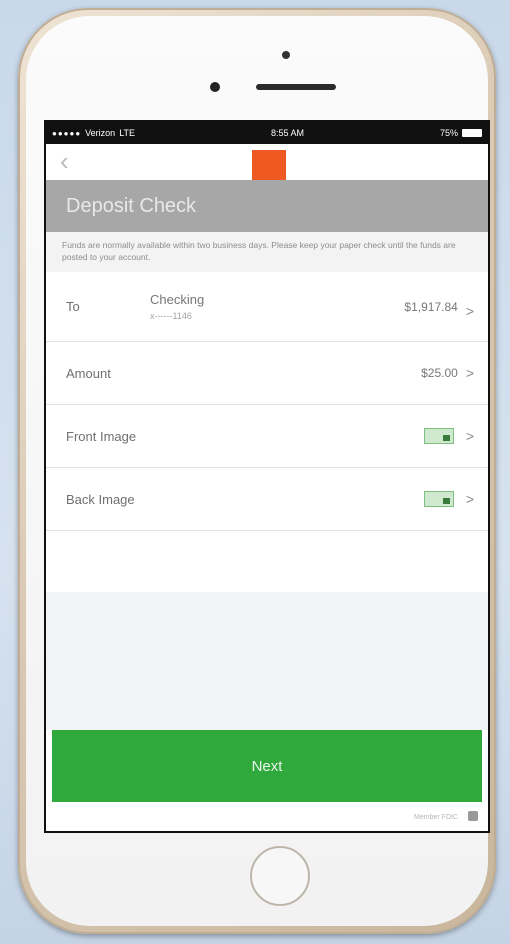  Describe the element at coordinates (280, 876) in the screenshot. I see `home-button` at that location.